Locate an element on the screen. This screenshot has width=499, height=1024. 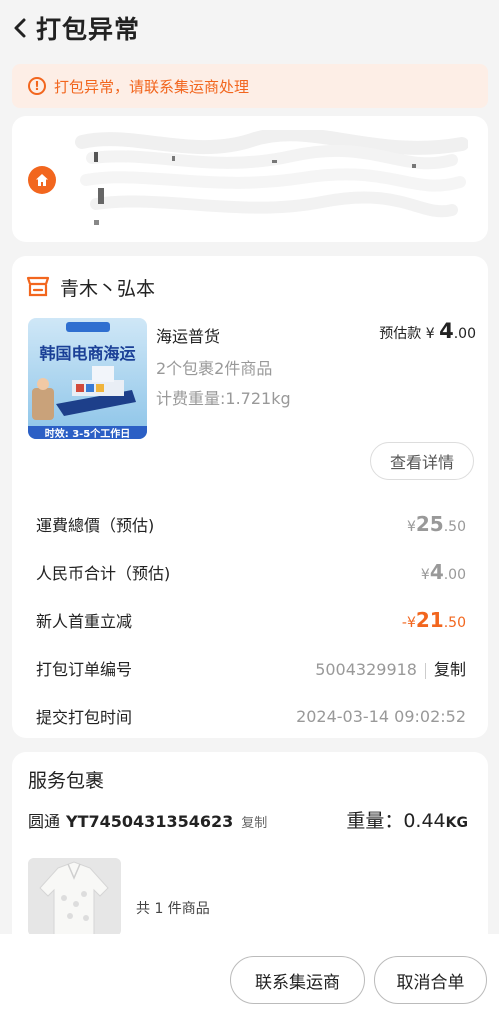
redacted-address is located at coordinates (271, 177).